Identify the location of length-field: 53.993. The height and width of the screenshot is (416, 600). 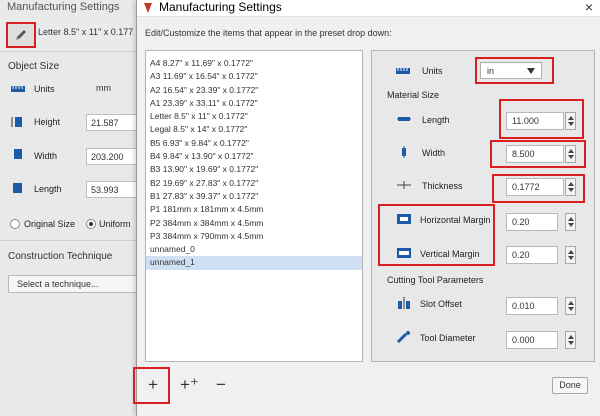
(113, 189).